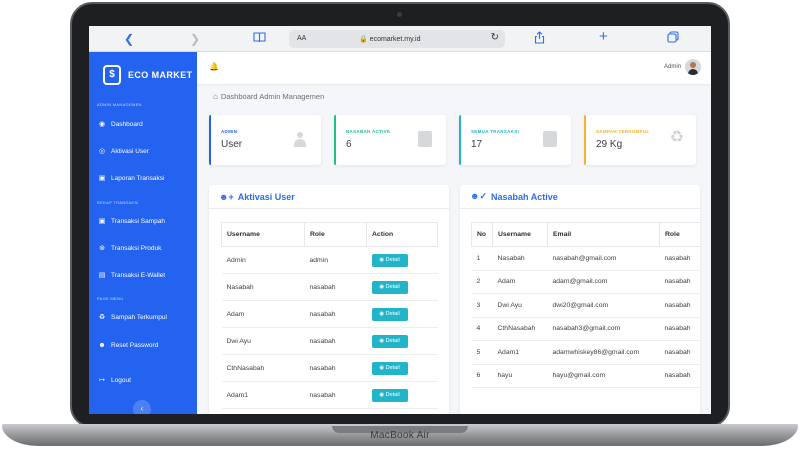 This screenshot has width=800, height=459. Describe the element at coordinates (673, 39) in the screenshot. I see `tabs-icon` at that location.